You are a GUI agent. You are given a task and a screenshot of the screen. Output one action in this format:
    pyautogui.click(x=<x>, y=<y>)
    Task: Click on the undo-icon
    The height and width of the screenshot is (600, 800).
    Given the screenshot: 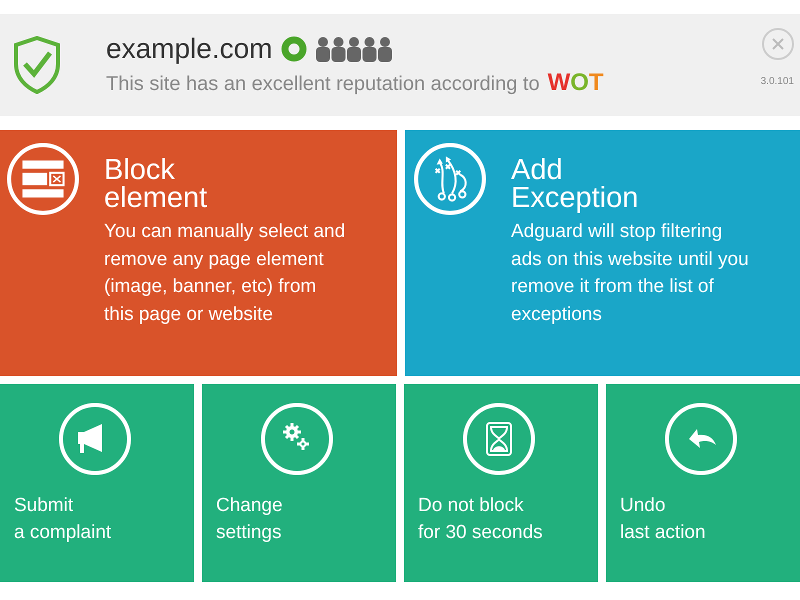 What is the action you would take?
    pyautogui.click(x=701, y=439)
    